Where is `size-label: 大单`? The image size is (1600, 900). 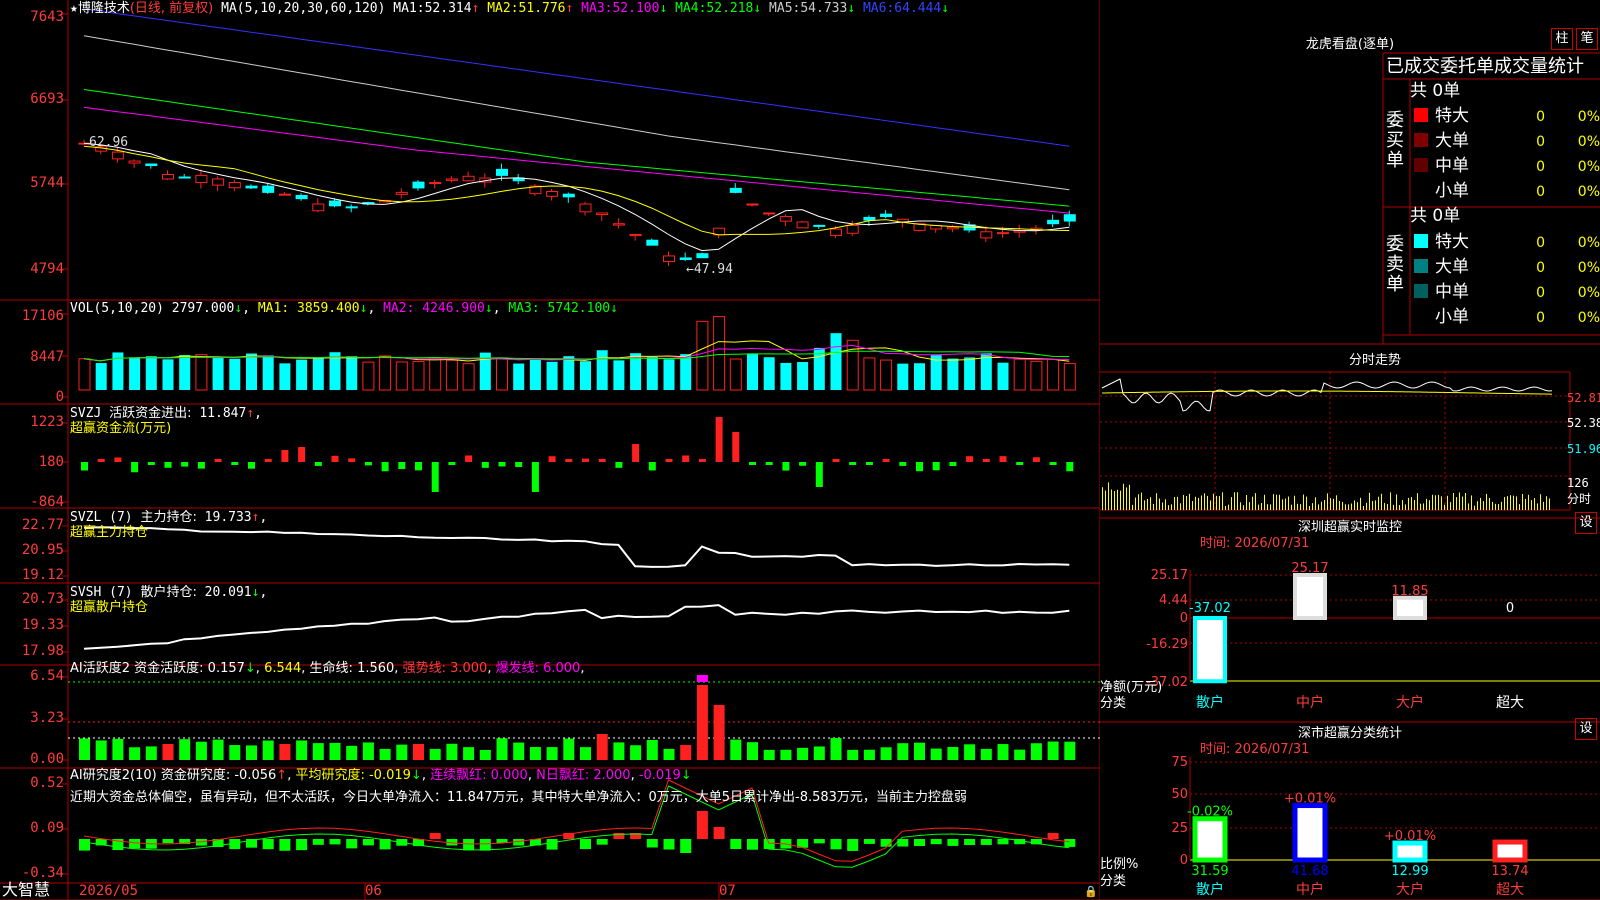
size-label: 大单 is located at coordinates (1452, 267).